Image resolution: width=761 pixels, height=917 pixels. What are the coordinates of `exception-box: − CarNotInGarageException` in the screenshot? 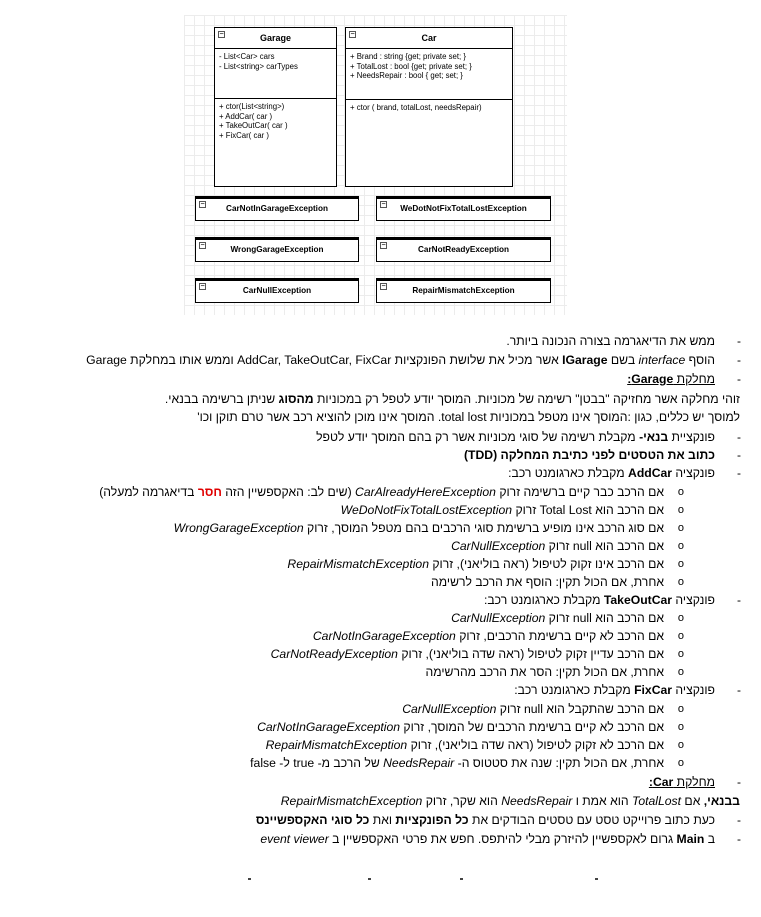 It's located at (277, 208).